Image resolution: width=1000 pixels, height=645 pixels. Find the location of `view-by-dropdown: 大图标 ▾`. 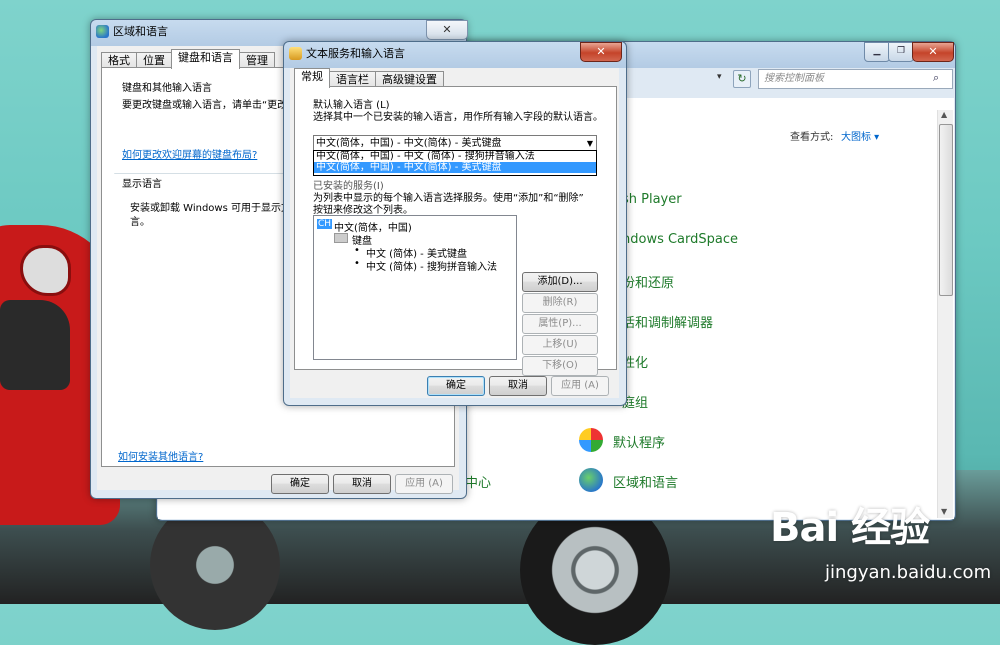

view-by-dropdown: 大图标 ▾ is located at coordinates (860, 135).